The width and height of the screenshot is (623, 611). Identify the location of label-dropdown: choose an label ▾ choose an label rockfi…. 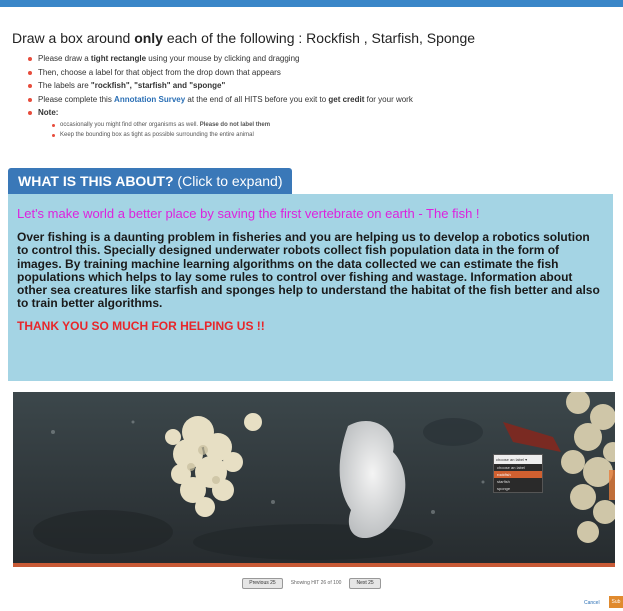
(518, 473).